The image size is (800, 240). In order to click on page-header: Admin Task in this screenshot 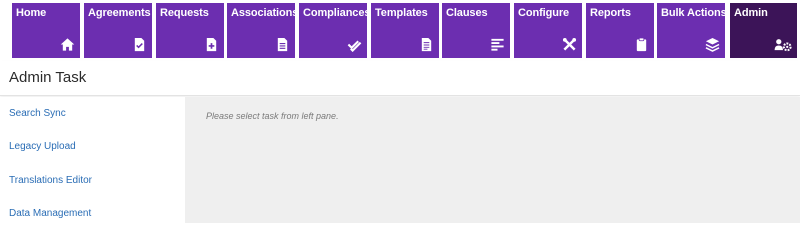, I will do `click(400, 78)`.